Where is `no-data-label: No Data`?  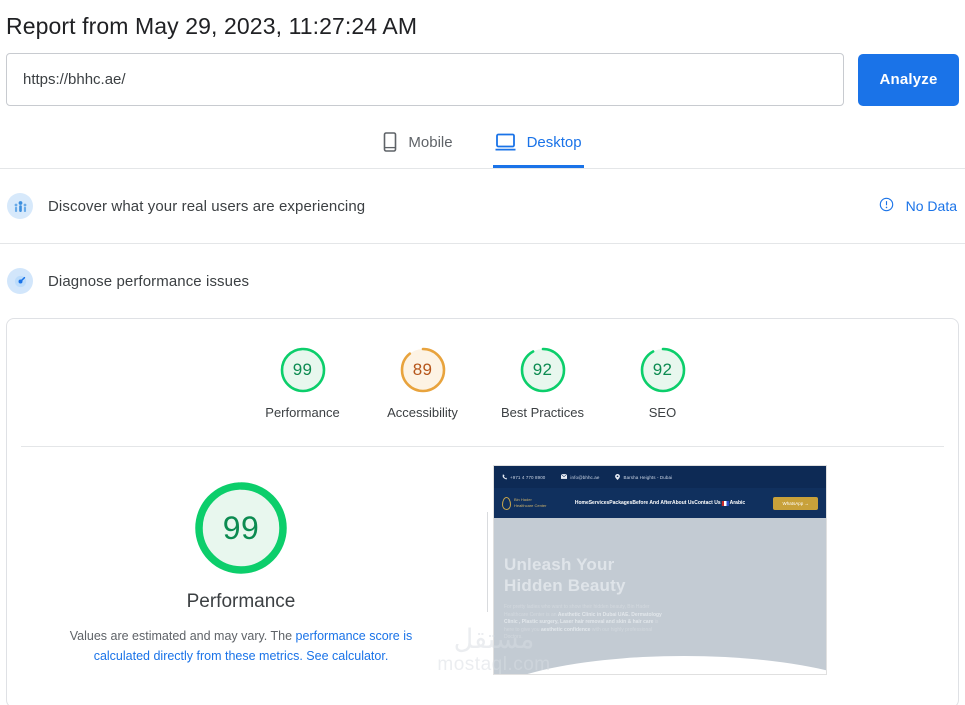
no-data-label: No Data is located at coordinates (931, 206).